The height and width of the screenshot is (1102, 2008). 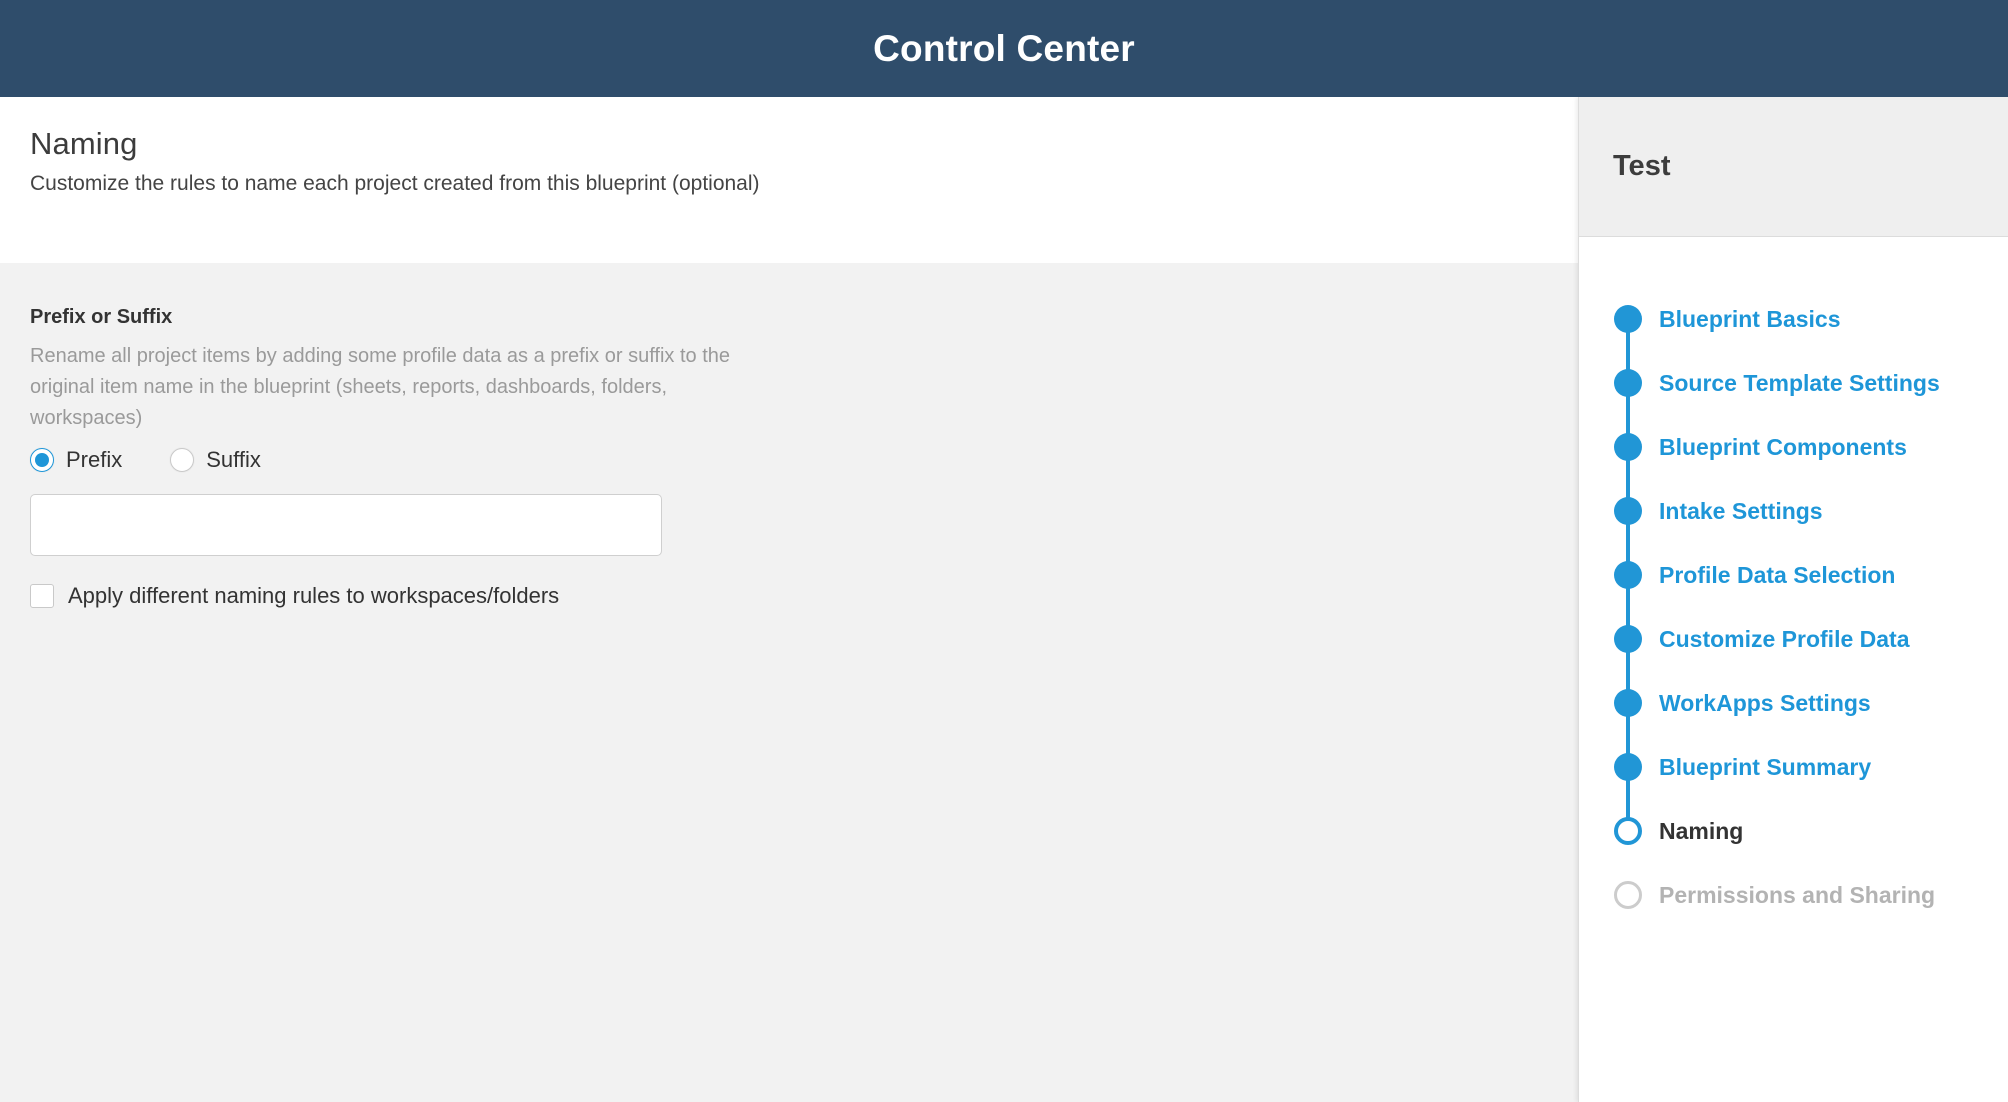 I want to click on radio-option-suffix: Suffix, so click(x=215, y=460).